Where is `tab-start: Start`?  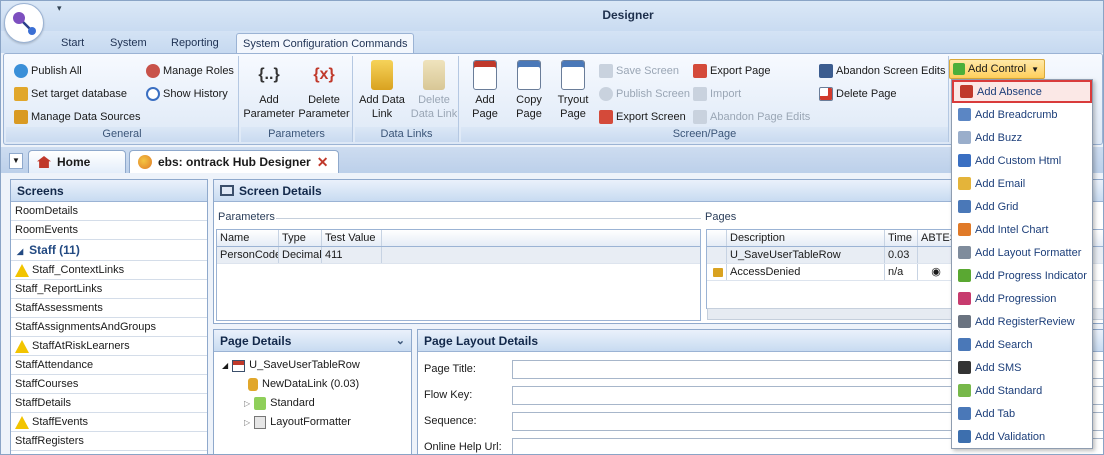
tab-start: Start is located at coordinates (72, 43).